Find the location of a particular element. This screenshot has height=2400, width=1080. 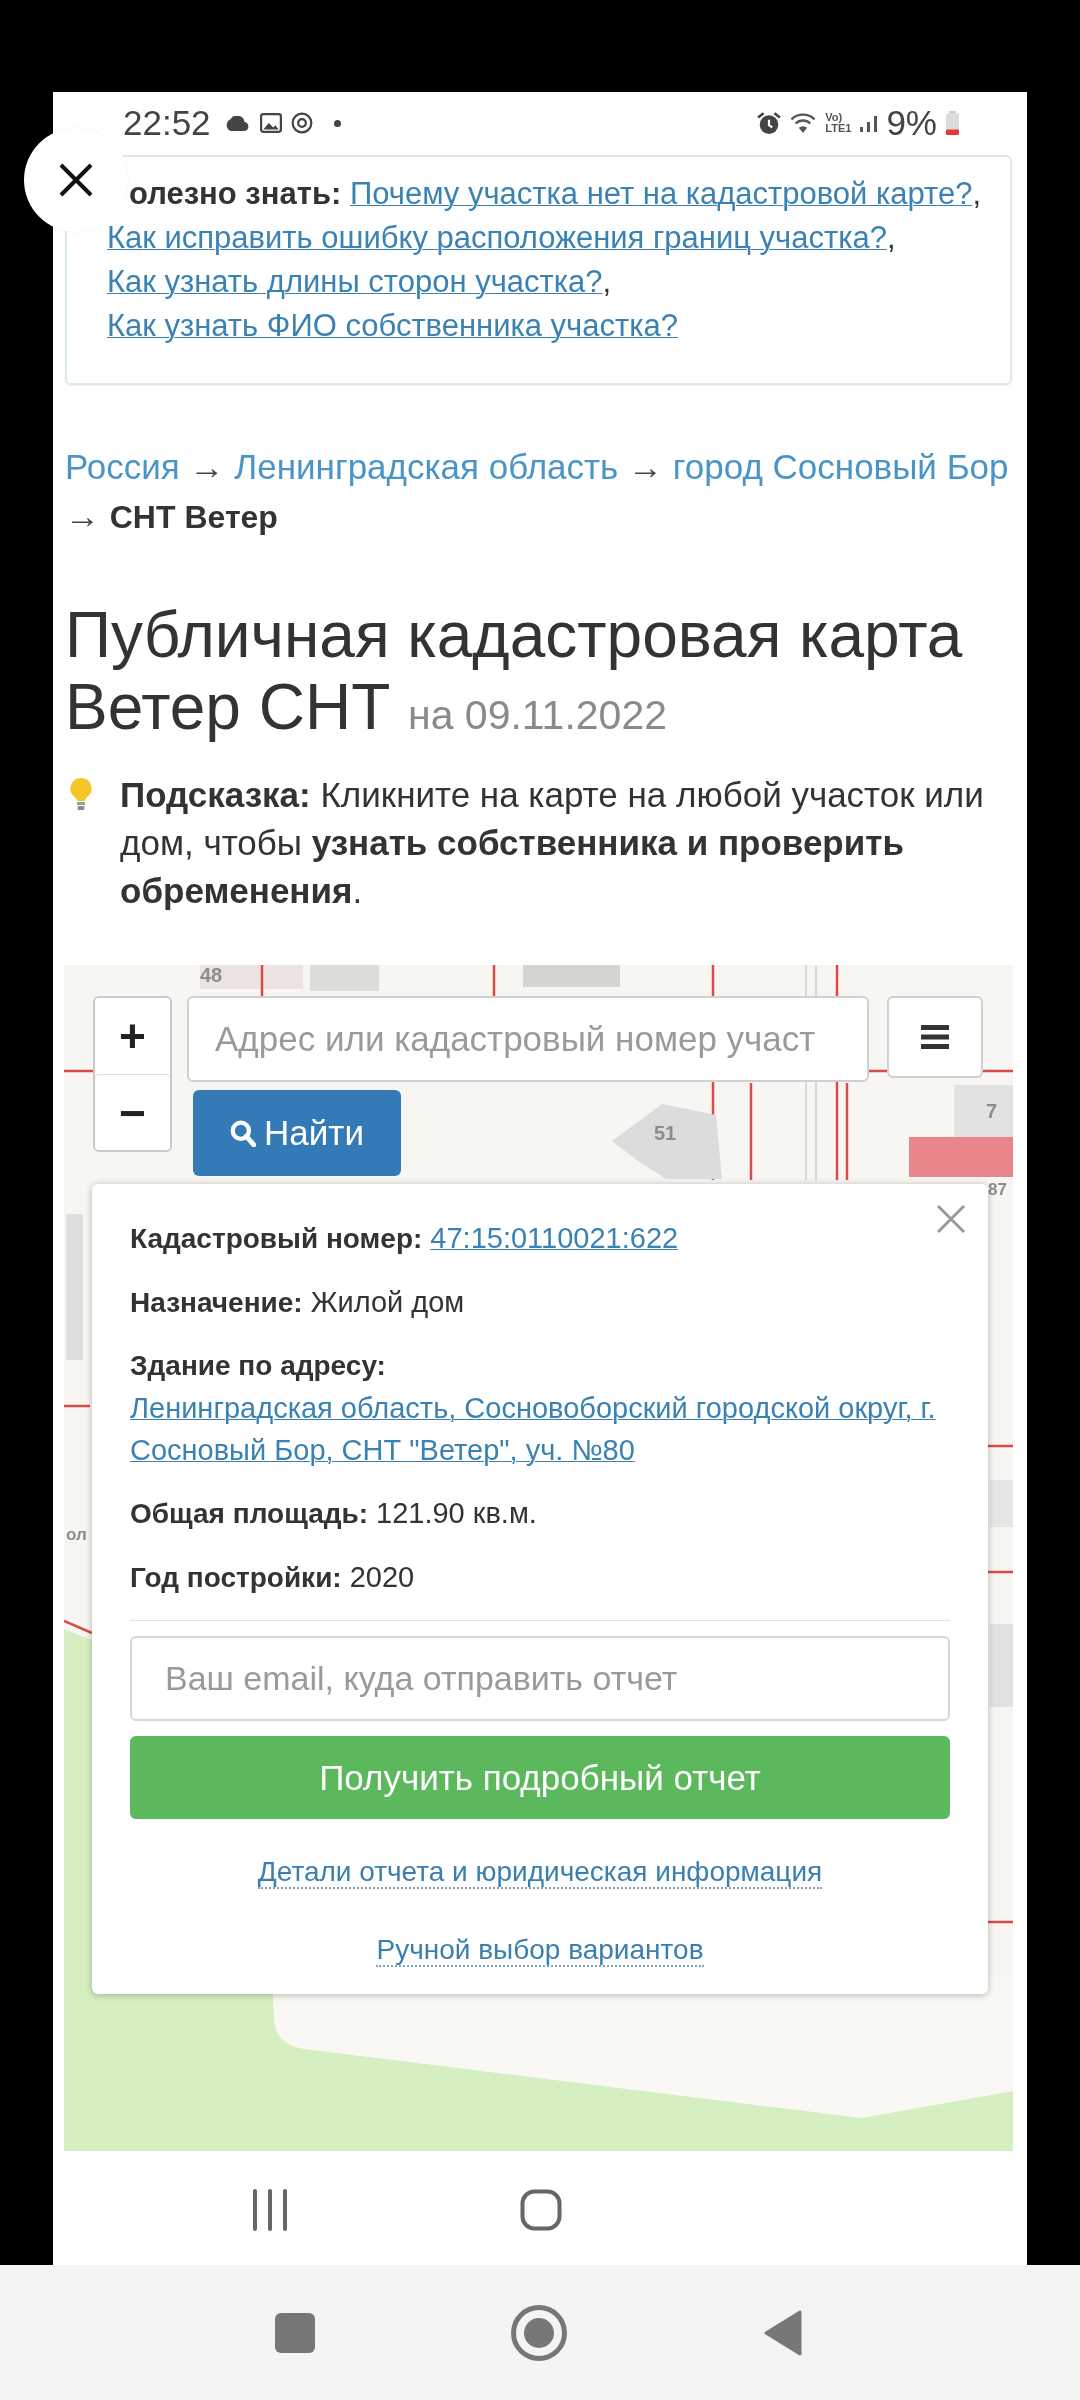

help-link: Как узнать ФИО собственника участка? is located at coordinates (392, 325).